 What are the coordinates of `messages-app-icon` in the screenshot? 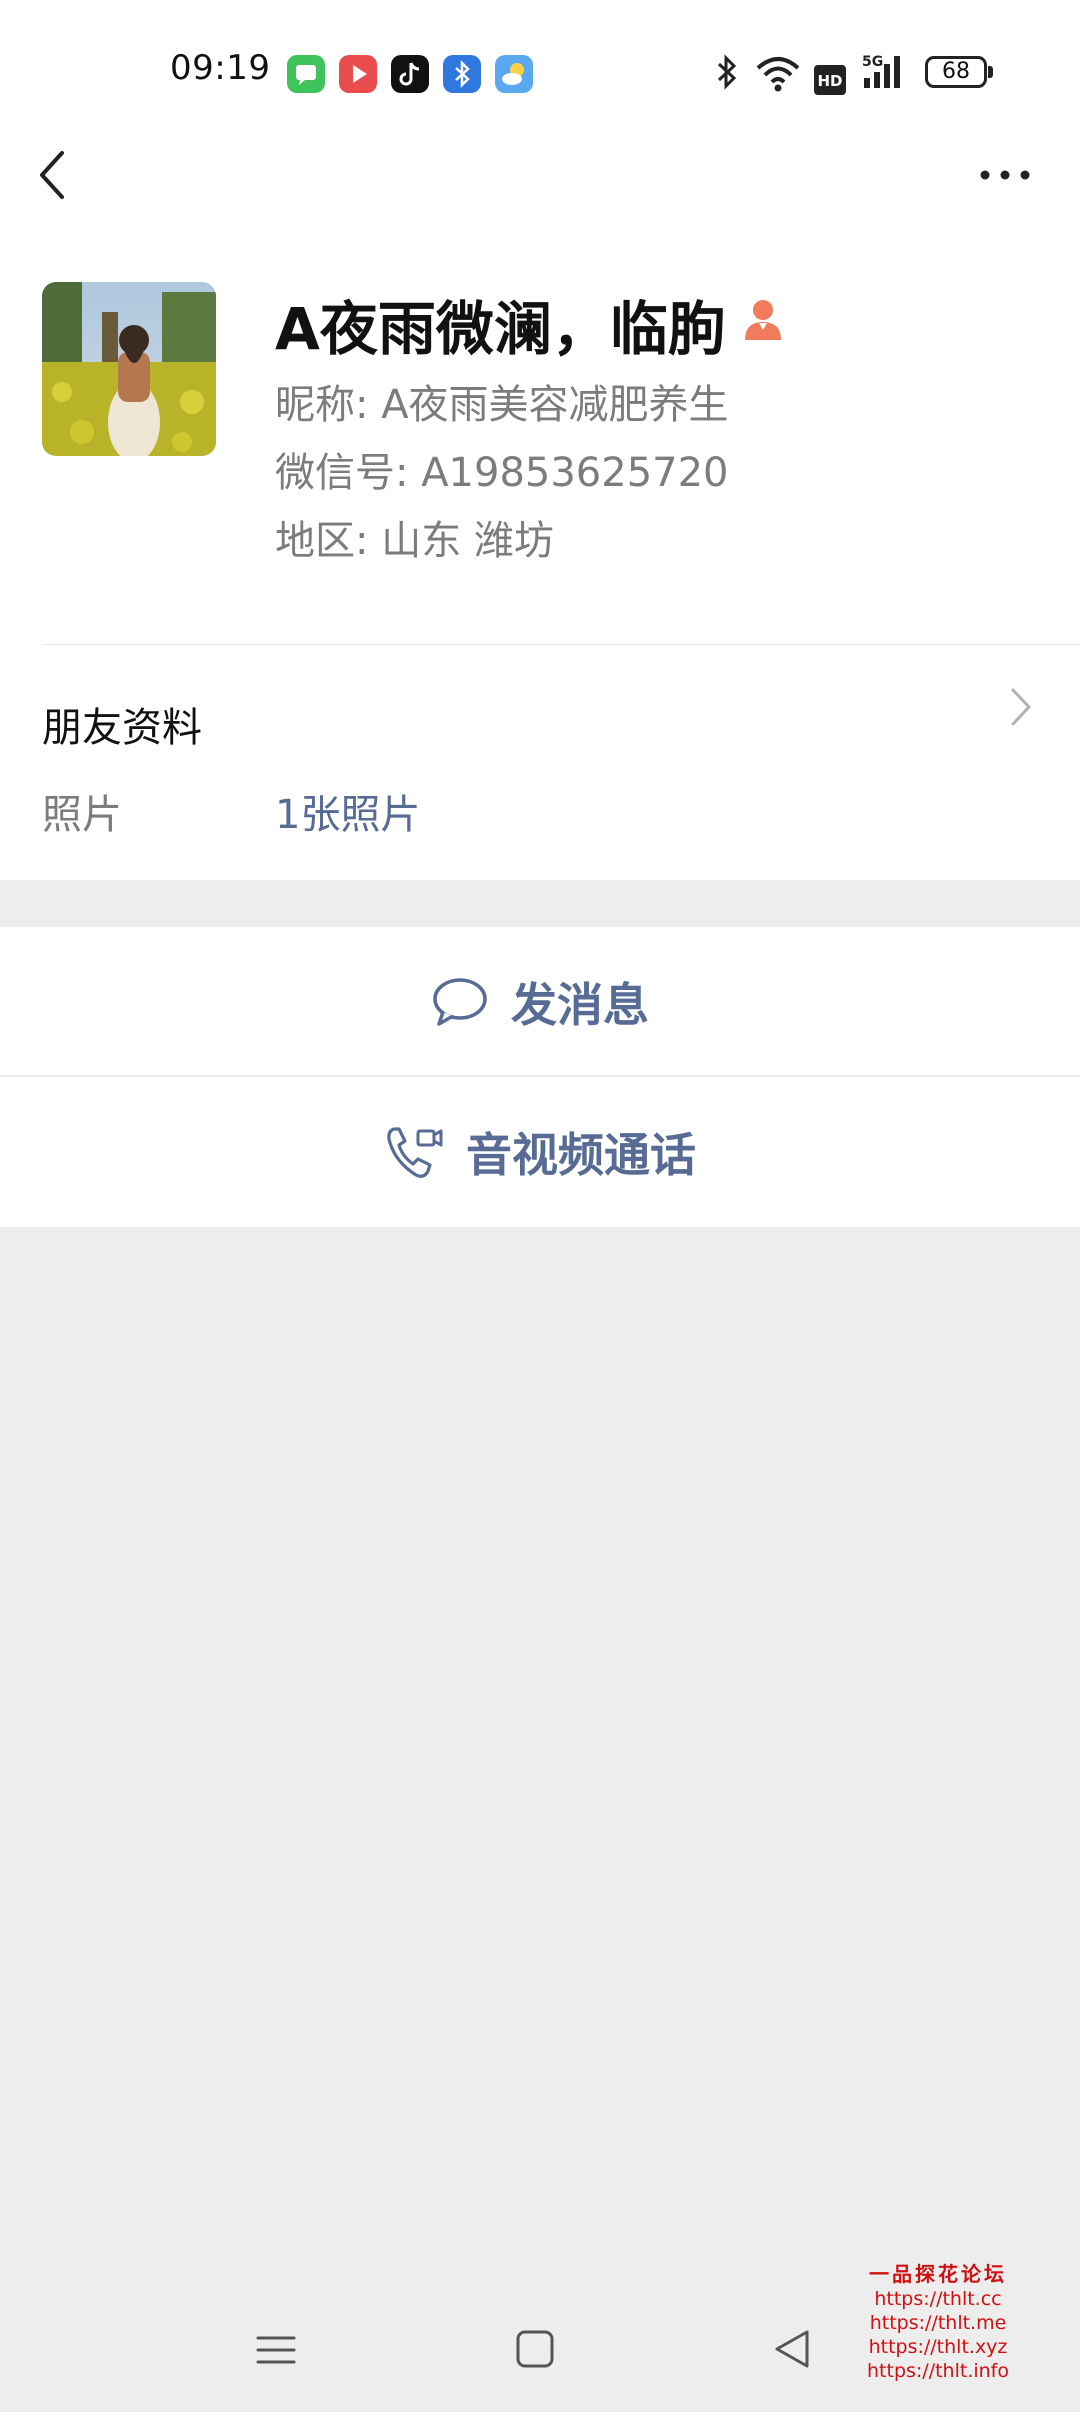 It's located at (306, 74).